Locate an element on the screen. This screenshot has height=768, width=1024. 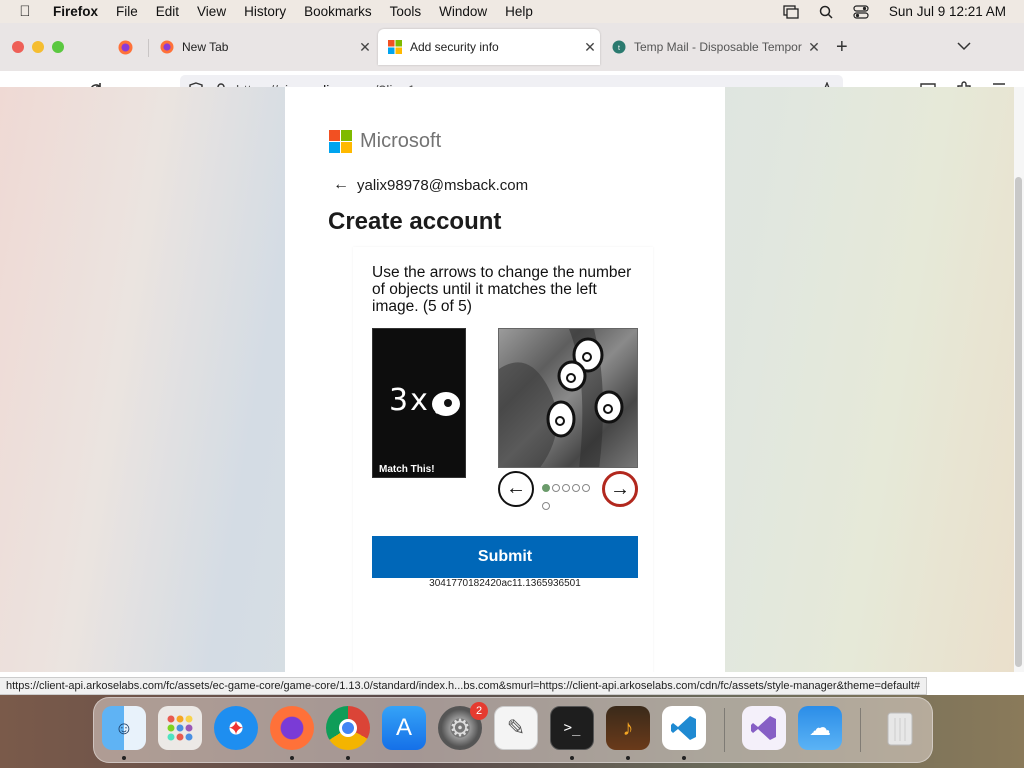
match-this-label: Match This! is located at coordinates (407, 469).